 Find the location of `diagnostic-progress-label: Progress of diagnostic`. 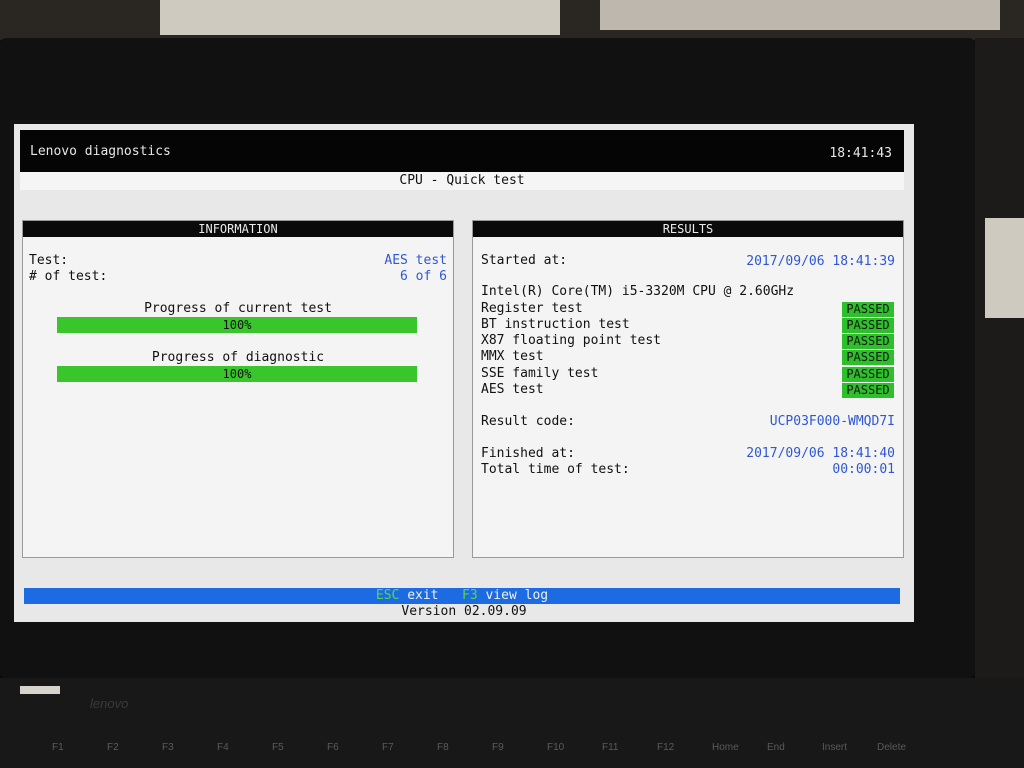

diagnostic-progress-label: Progress of diagnostic is located at coordinates (238, 357).